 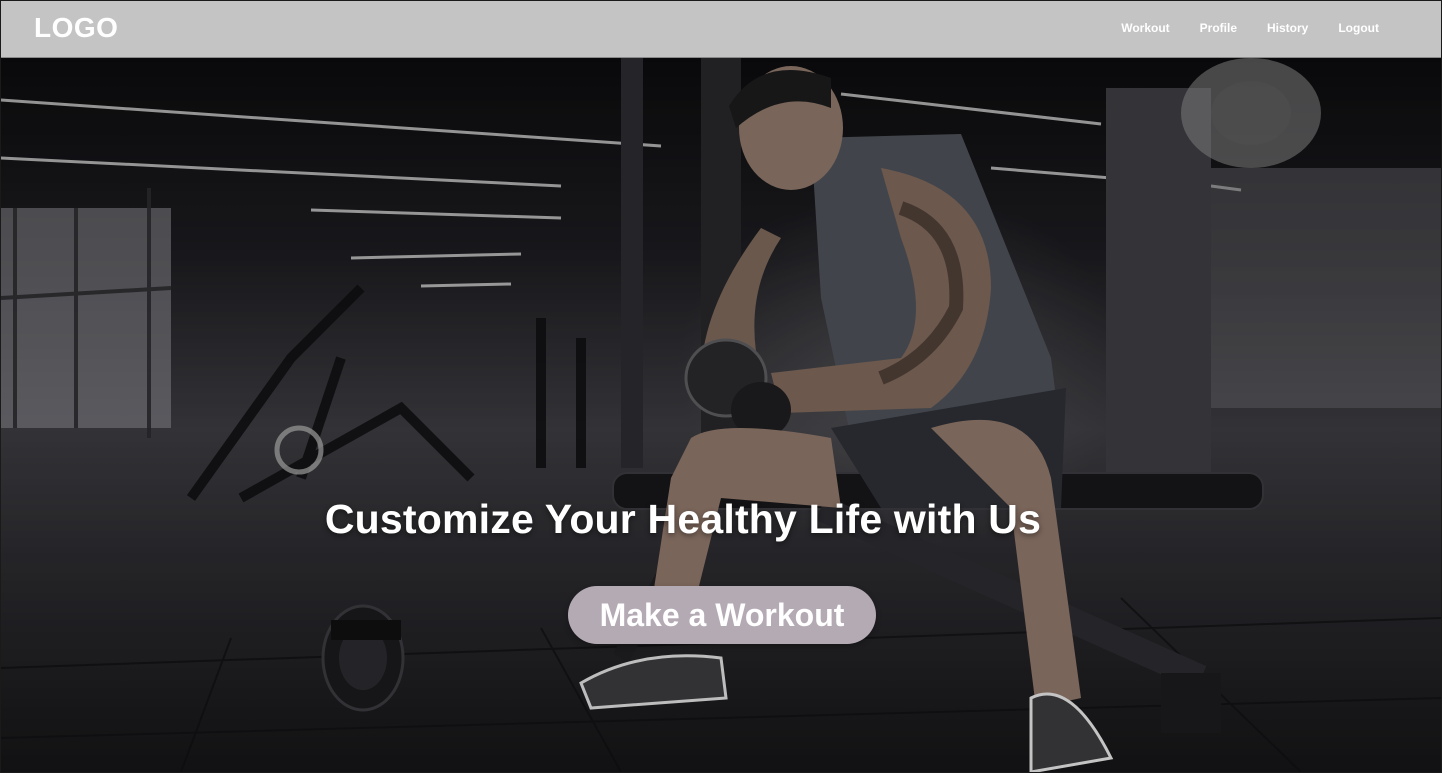 What do you see at coordinates (722, 615) in the screenshot?
I see `make-workout-button: Make a Workout` at bounding box center [722, 615].